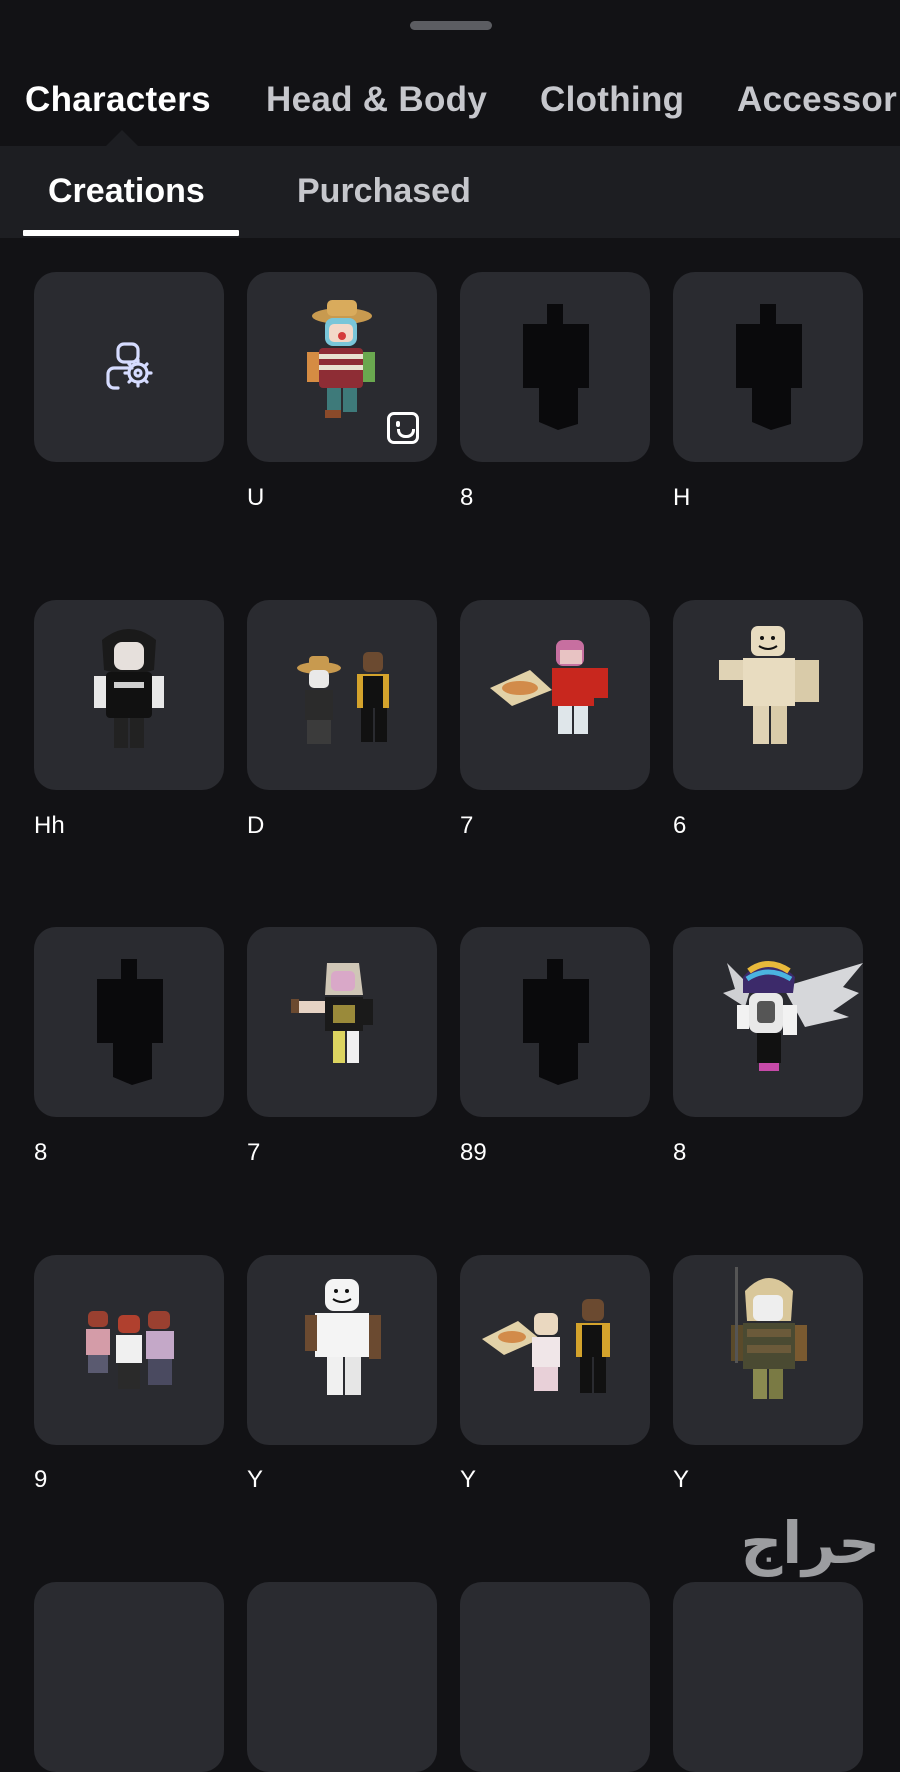 This screenshot has width=900, height=1772. What do you see at coordinates (403, 428) in the screenshot?
I see `emote-icon` at bounding box center [403, 428].